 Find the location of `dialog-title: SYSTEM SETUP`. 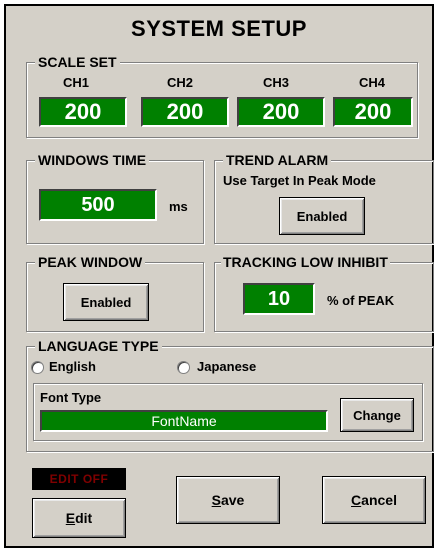

dialog-title: SYSTEM SETUP is located at coordinates (219, 28).